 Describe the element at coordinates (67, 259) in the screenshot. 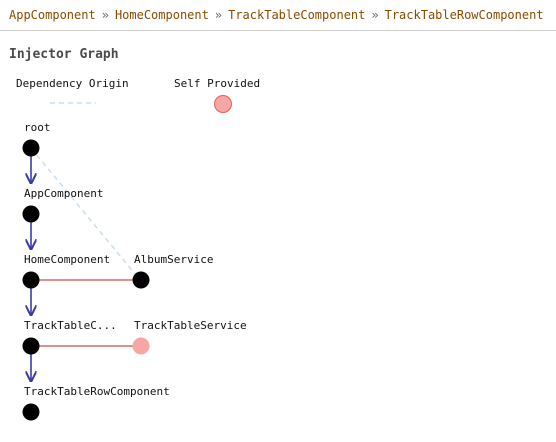

I see `node-label-home-component: HomeComponent` at that location.